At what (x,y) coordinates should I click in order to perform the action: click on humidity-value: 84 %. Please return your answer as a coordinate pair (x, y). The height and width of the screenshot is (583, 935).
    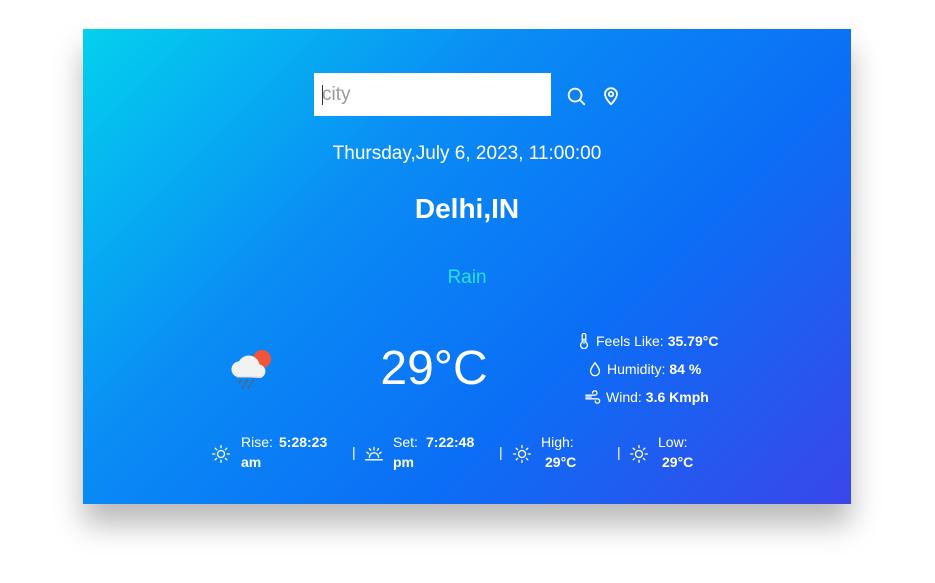
    Looking at the image, I should click on (685, 369).